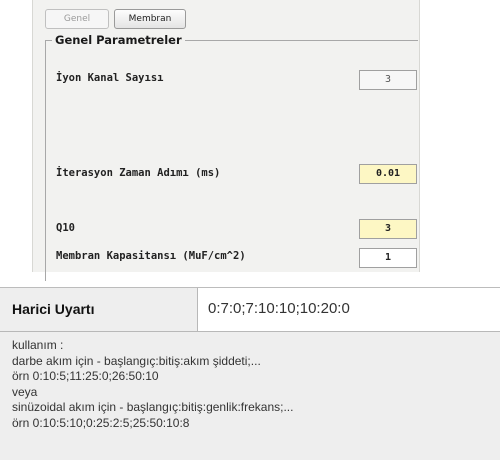 This screenshot has width=500, height=460. What do you see at coordinates (349, 310) in the screenshot?
I see `external-stimulus-input: 0:7:0;7:10:10;10:20:0` at bounding box center [349, 310].